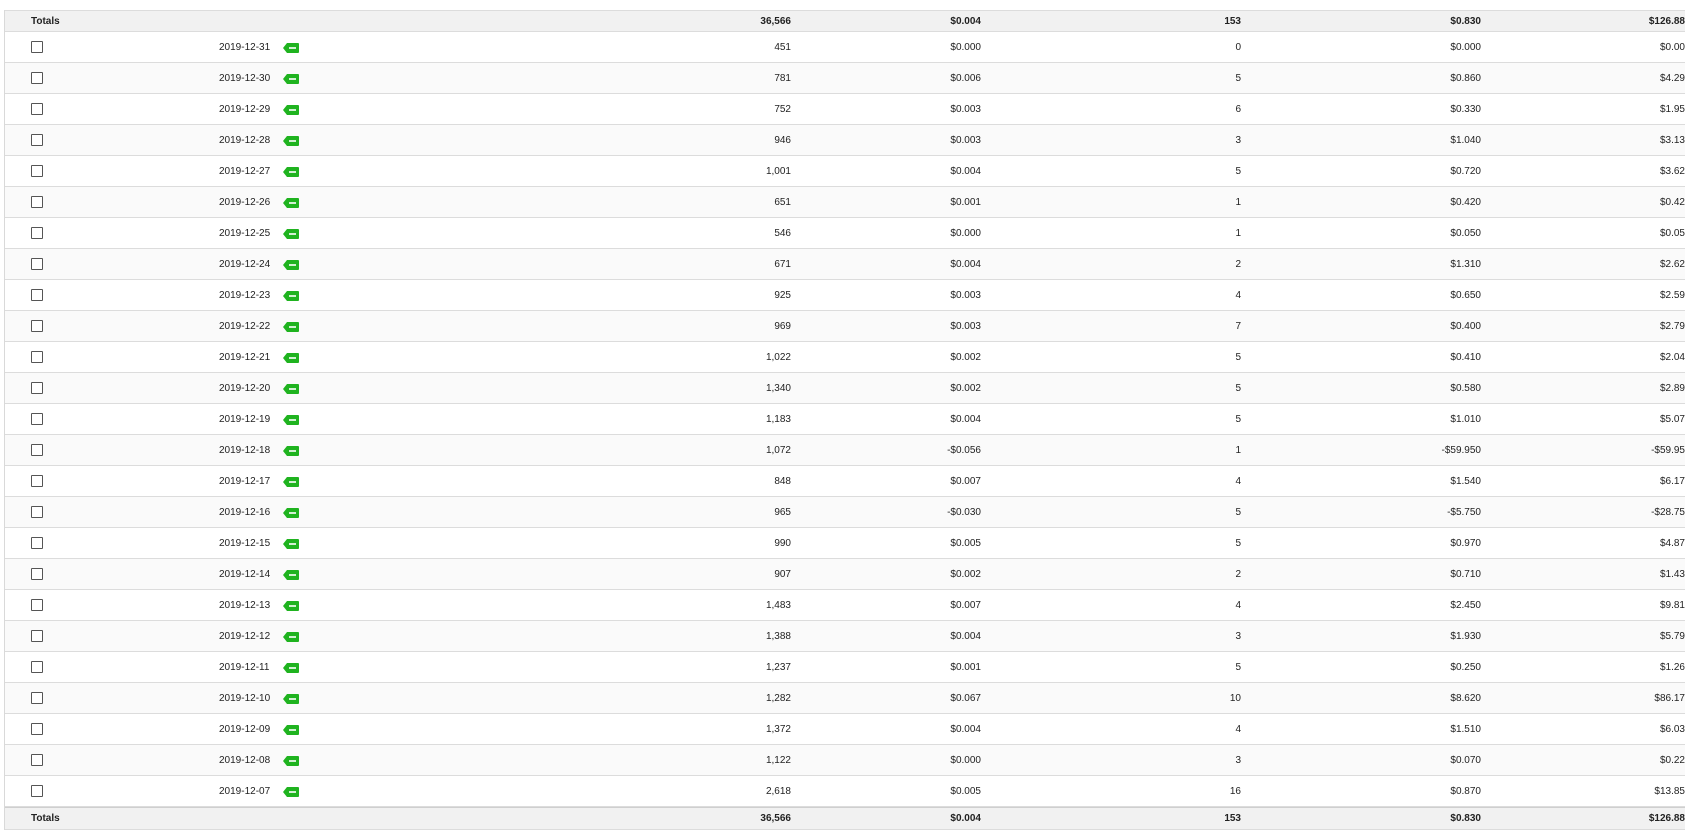  Describe the element at coordinates (845, 140) in the screenshot. I see `table-row: 2019-12-28 946 $0.003 3 $1.040 $3.13` at that location.